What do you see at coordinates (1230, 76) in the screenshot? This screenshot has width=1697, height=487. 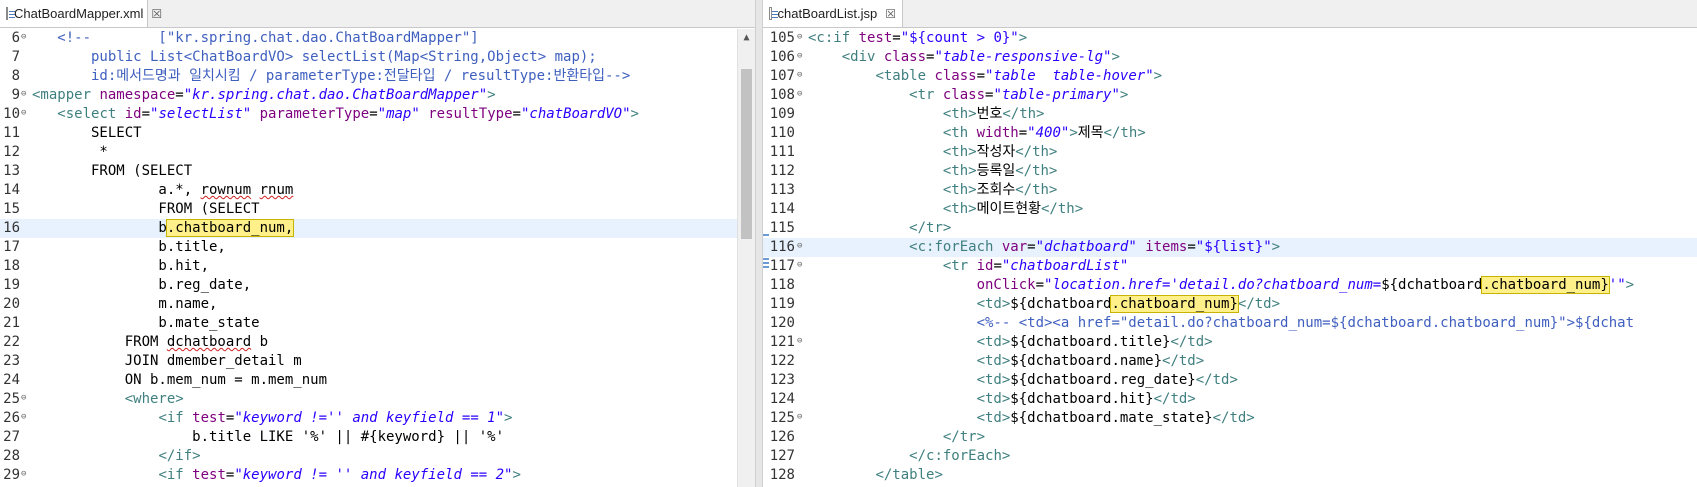 I see `code-line: 107 ⊖ <table class="table table-hover">` at bounding box center [1230, 76].